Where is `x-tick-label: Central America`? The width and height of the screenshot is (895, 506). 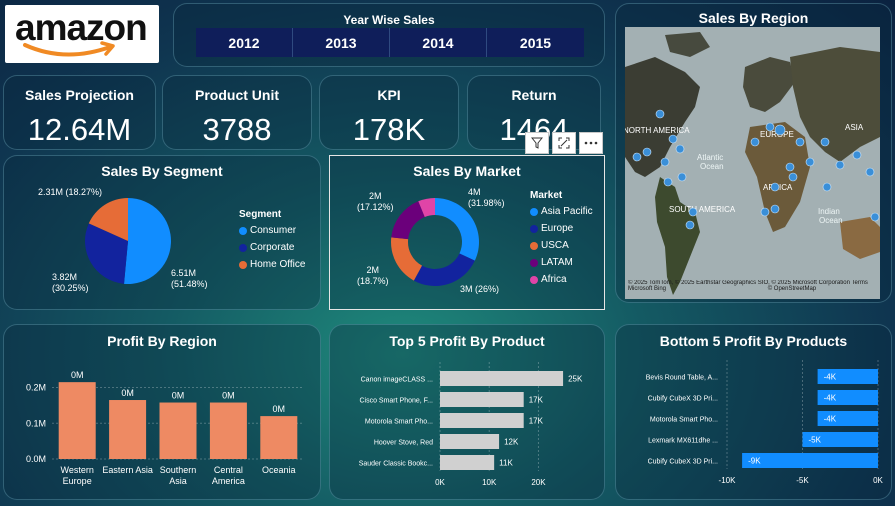 x-tick-label: Central America is located at coordinates (228, 475).